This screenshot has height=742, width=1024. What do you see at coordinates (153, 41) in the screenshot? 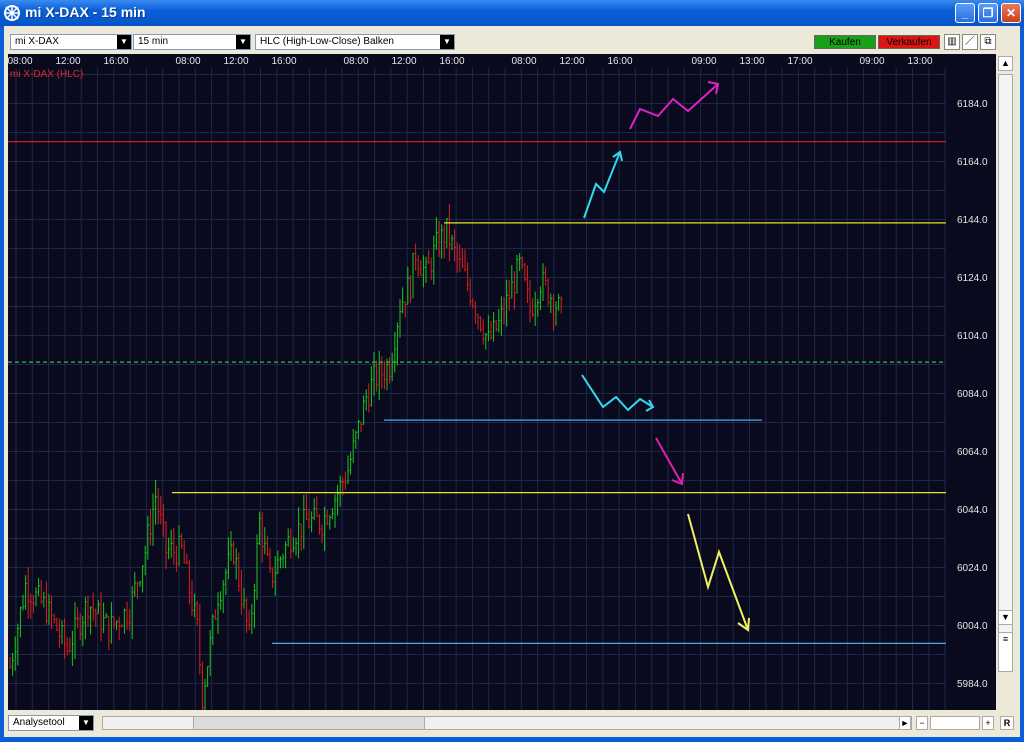
I see `interval-value: 15 min` at bounding box center [153, 41].